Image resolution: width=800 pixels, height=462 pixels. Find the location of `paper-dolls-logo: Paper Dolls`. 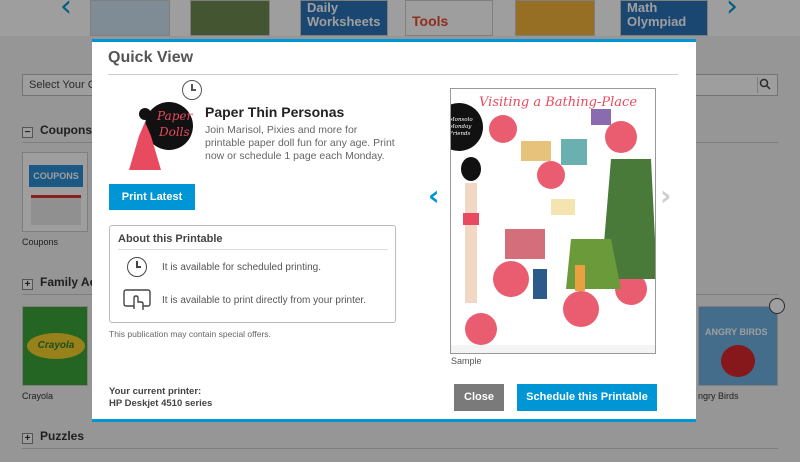

paper-dolls-logo: Paper Dolls is located at coordinates (152, 134).